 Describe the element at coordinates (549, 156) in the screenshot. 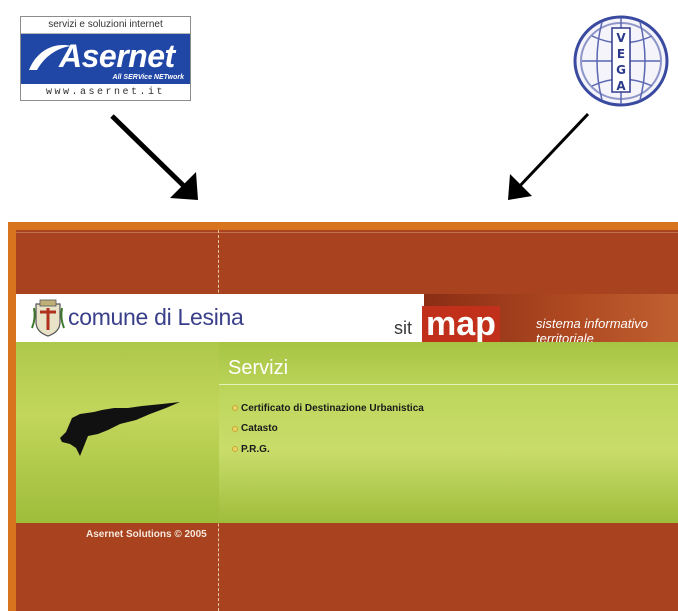

I see `arrow-down-left-icon` at that location.